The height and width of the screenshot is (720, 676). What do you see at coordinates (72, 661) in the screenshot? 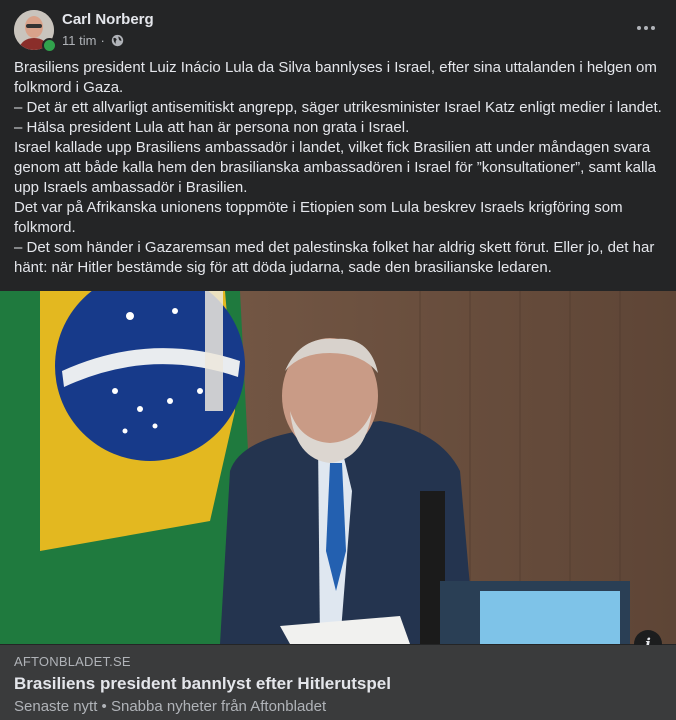
I see `link-domain: AFTONBLADET.SE` at bounding box center [72, 661].